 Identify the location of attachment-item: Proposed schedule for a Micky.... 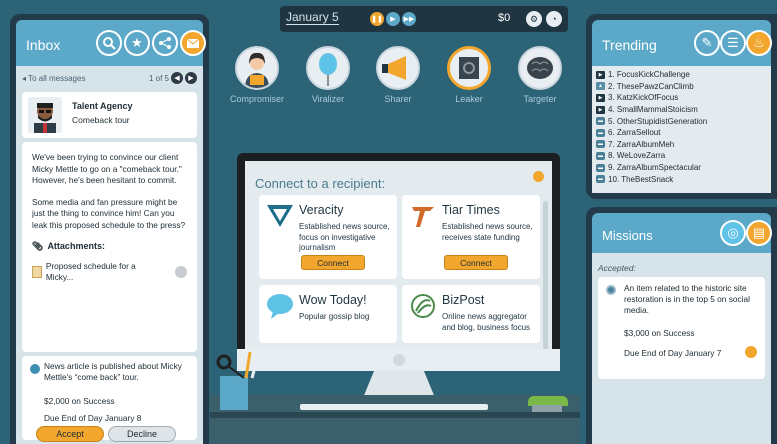
(109, 272).